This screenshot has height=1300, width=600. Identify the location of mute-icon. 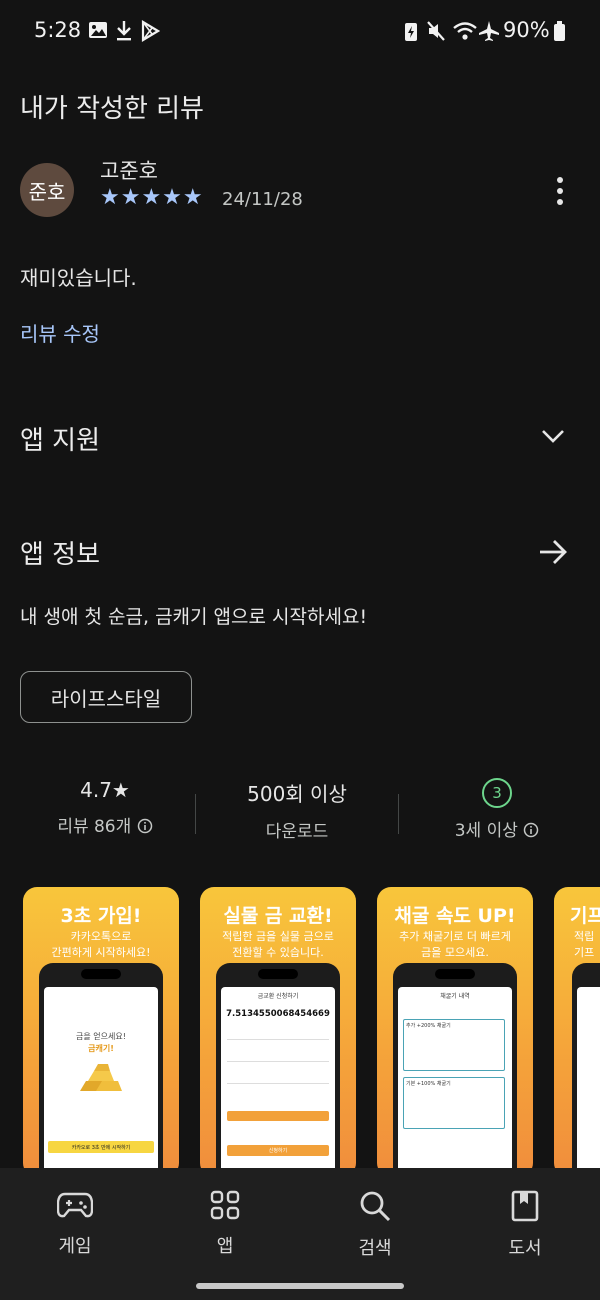
(436, 31).